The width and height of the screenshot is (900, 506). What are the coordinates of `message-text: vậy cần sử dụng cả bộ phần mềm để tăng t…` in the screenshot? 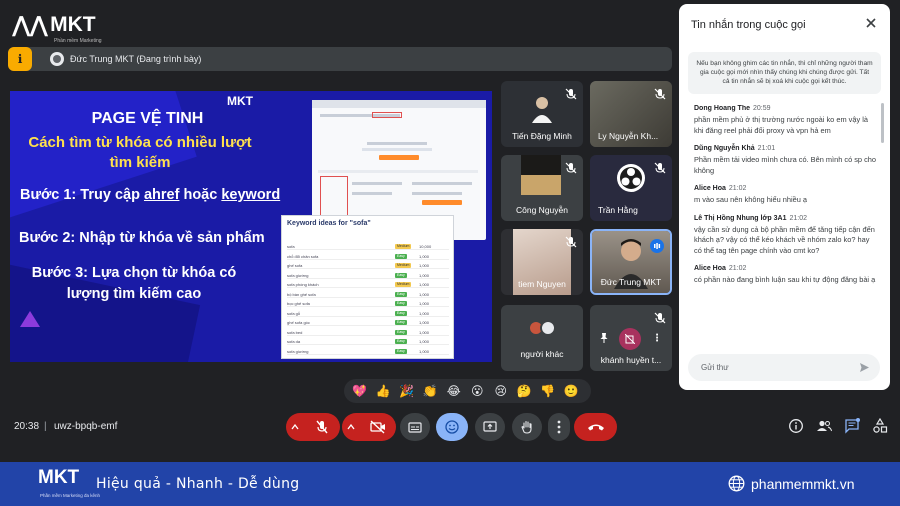 It's located at (784, 239).